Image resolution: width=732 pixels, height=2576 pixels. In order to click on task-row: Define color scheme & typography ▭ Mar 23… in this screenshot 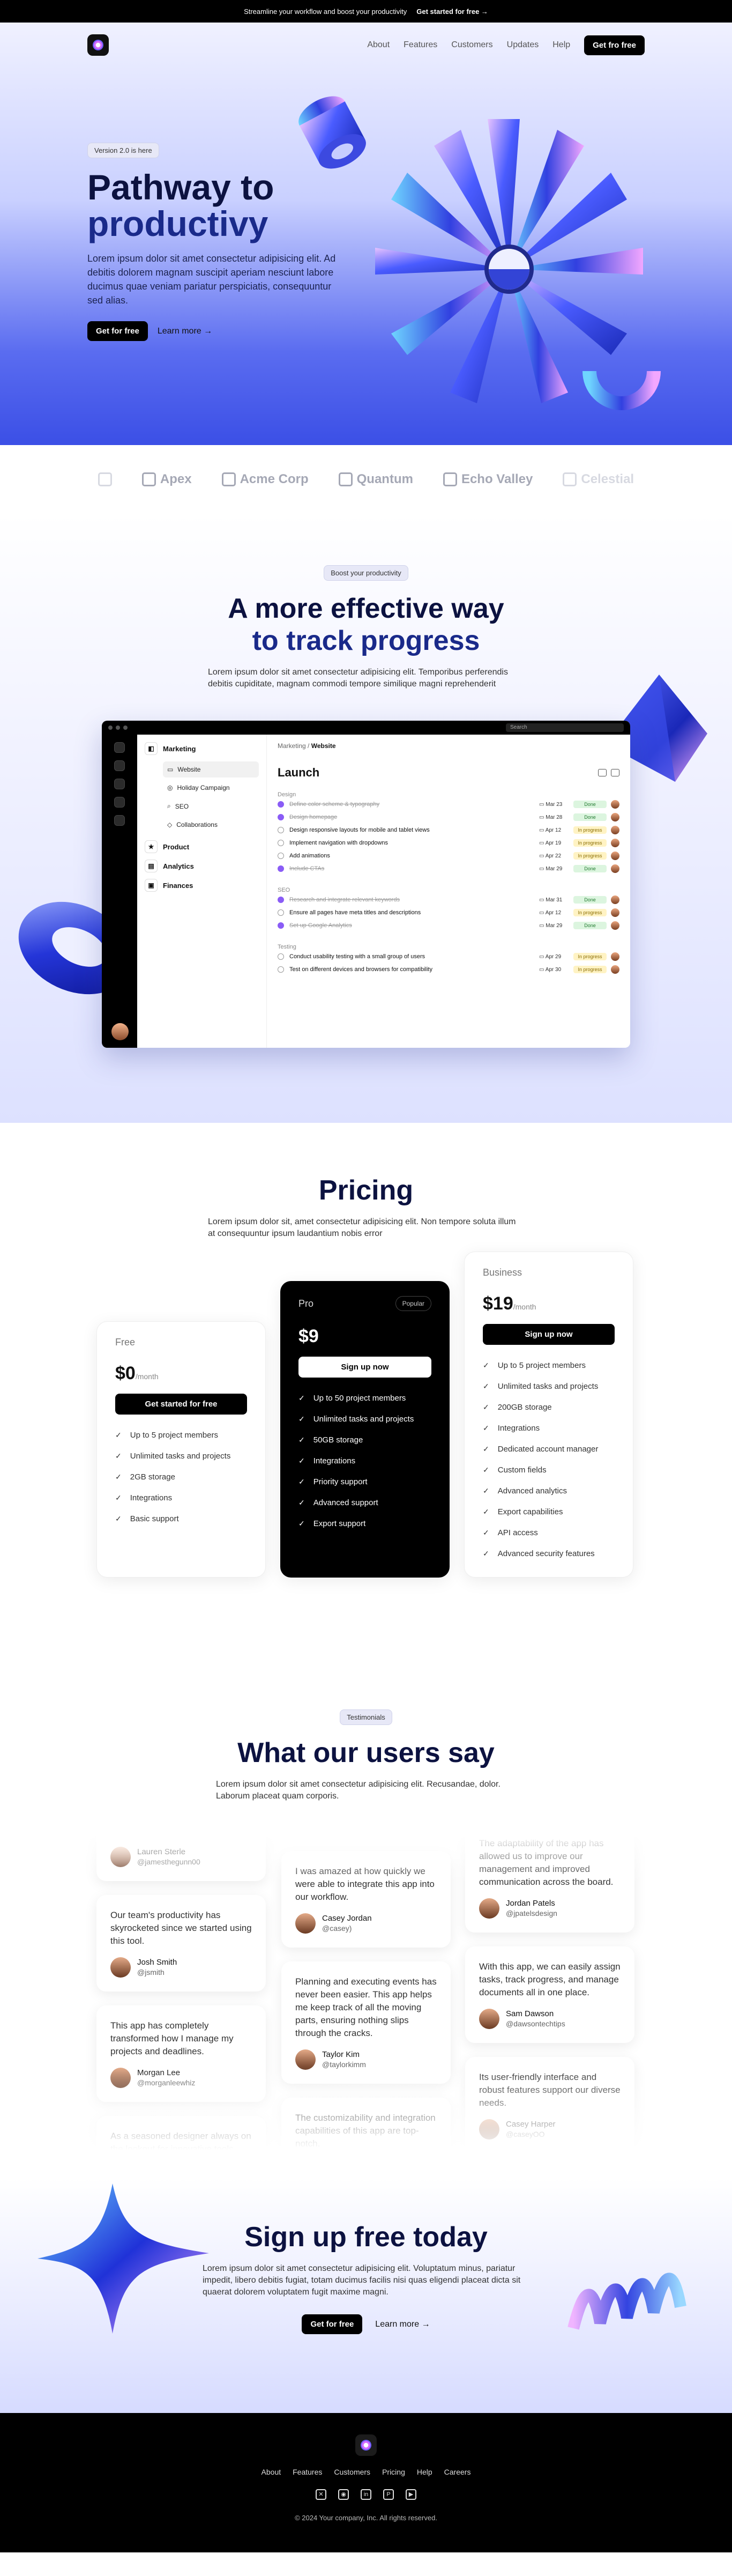, I will do `click(448, 804)`.